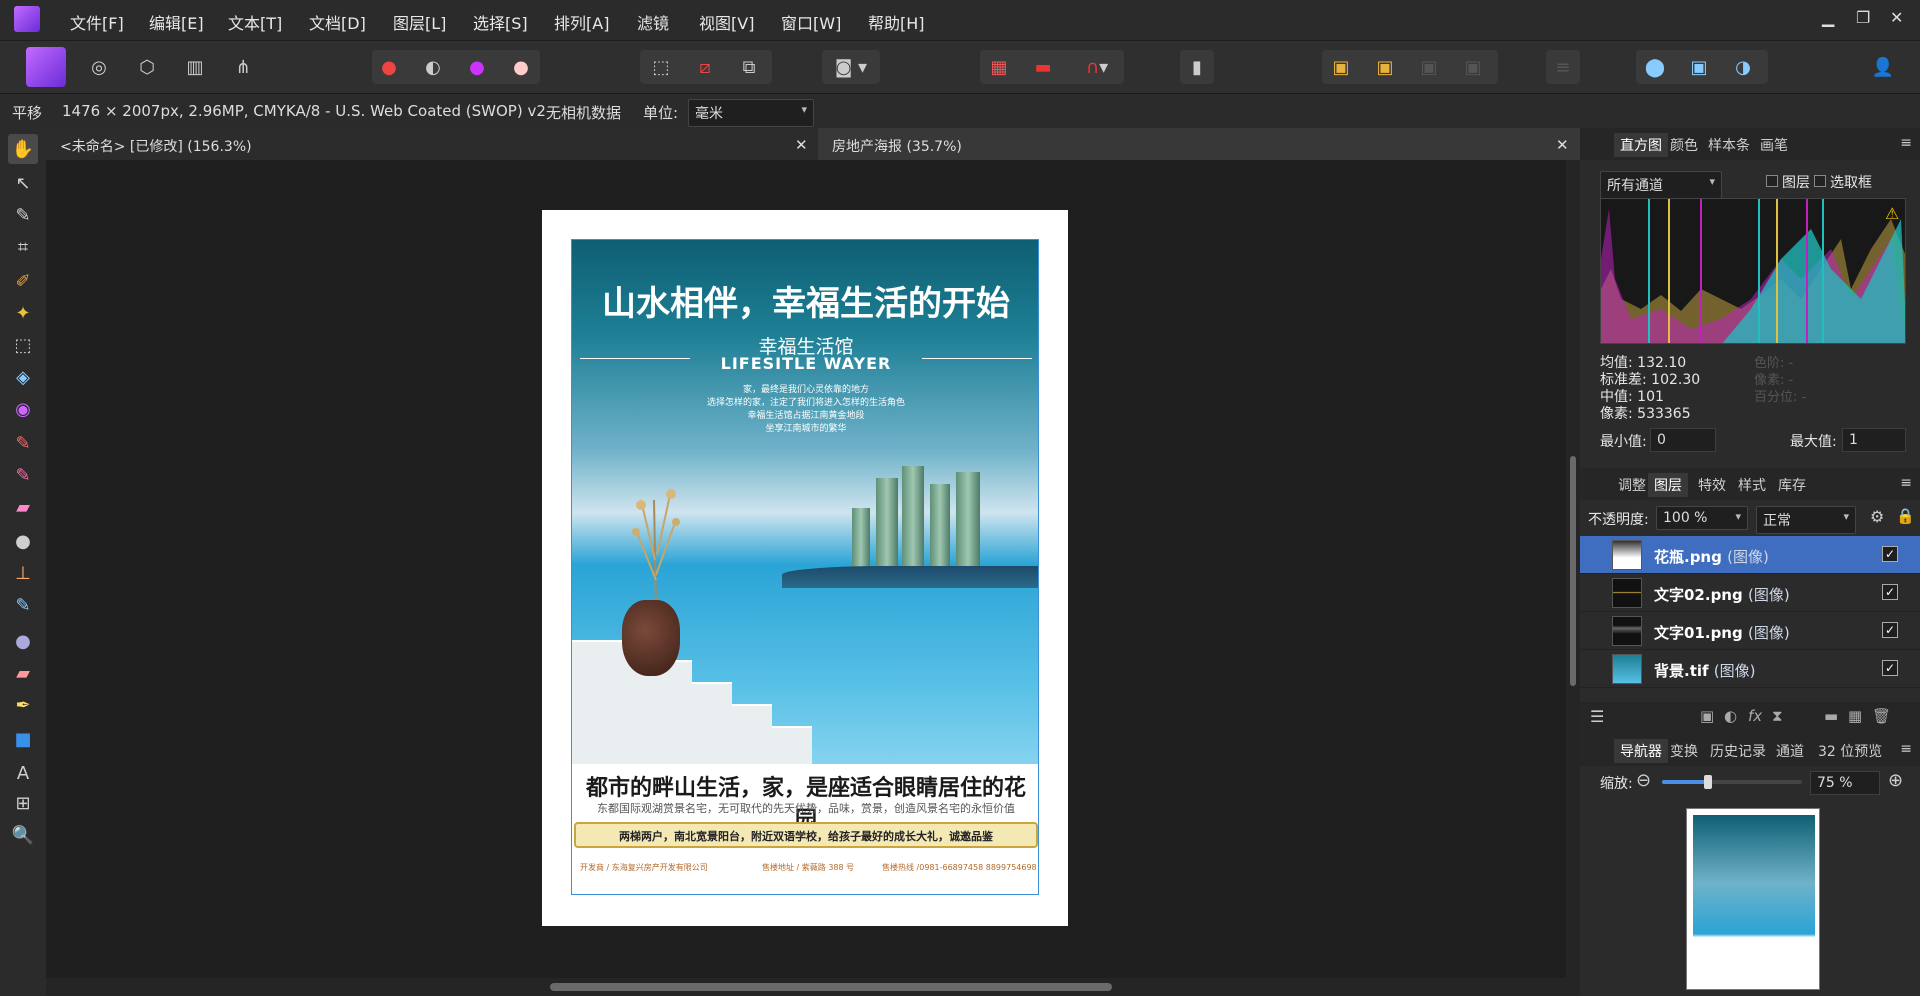 The width and height of the screenshot is (1920, 996). I want to click on grid-icon: ▦, so click(999, 67).